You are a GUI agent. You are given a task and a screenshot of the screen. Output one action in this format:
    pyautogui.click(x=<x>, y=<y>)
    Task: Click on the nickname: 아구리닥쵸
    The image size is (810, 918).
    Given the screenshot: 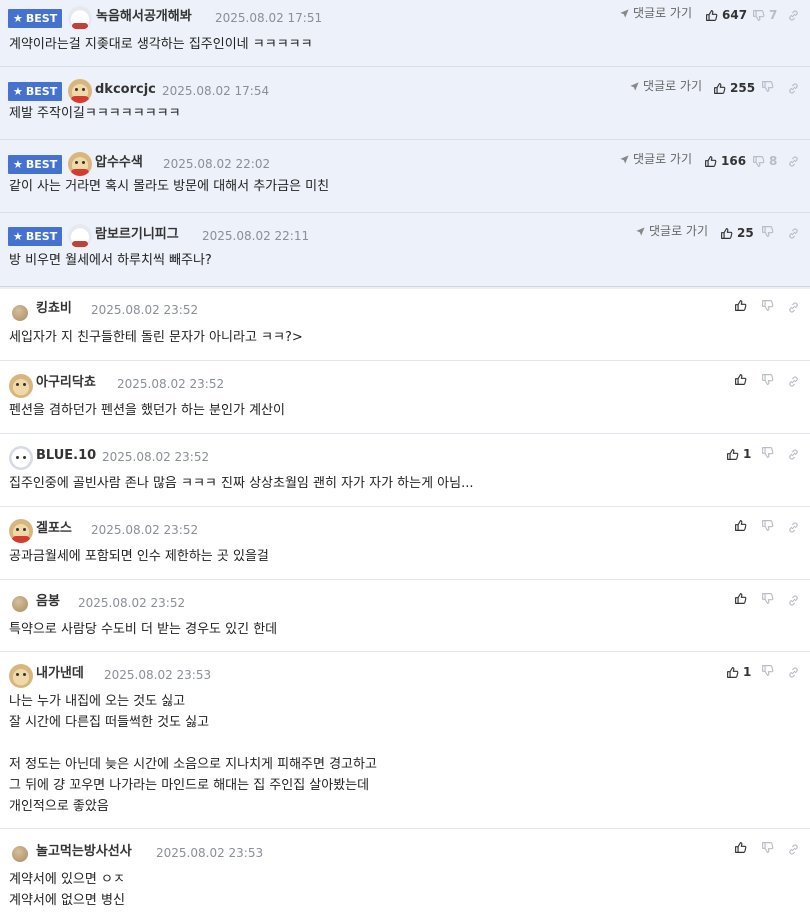 What is the action you would take?
    pyautogui.click(x=66, y=383)
    